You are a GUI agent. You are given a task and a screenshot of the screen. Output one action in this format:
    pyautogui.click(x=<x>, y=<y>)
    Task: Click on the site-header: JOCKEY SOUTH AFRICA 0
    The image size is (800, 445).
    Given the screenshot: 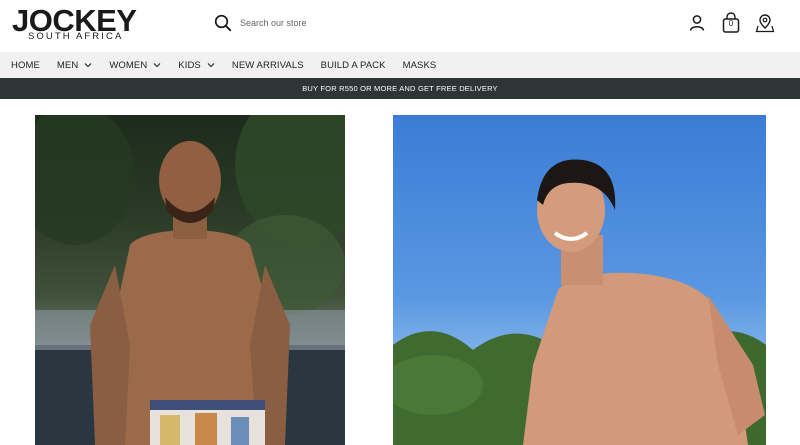 What is the action you would take?
    pyautogui.click(x=400, y=26)
    